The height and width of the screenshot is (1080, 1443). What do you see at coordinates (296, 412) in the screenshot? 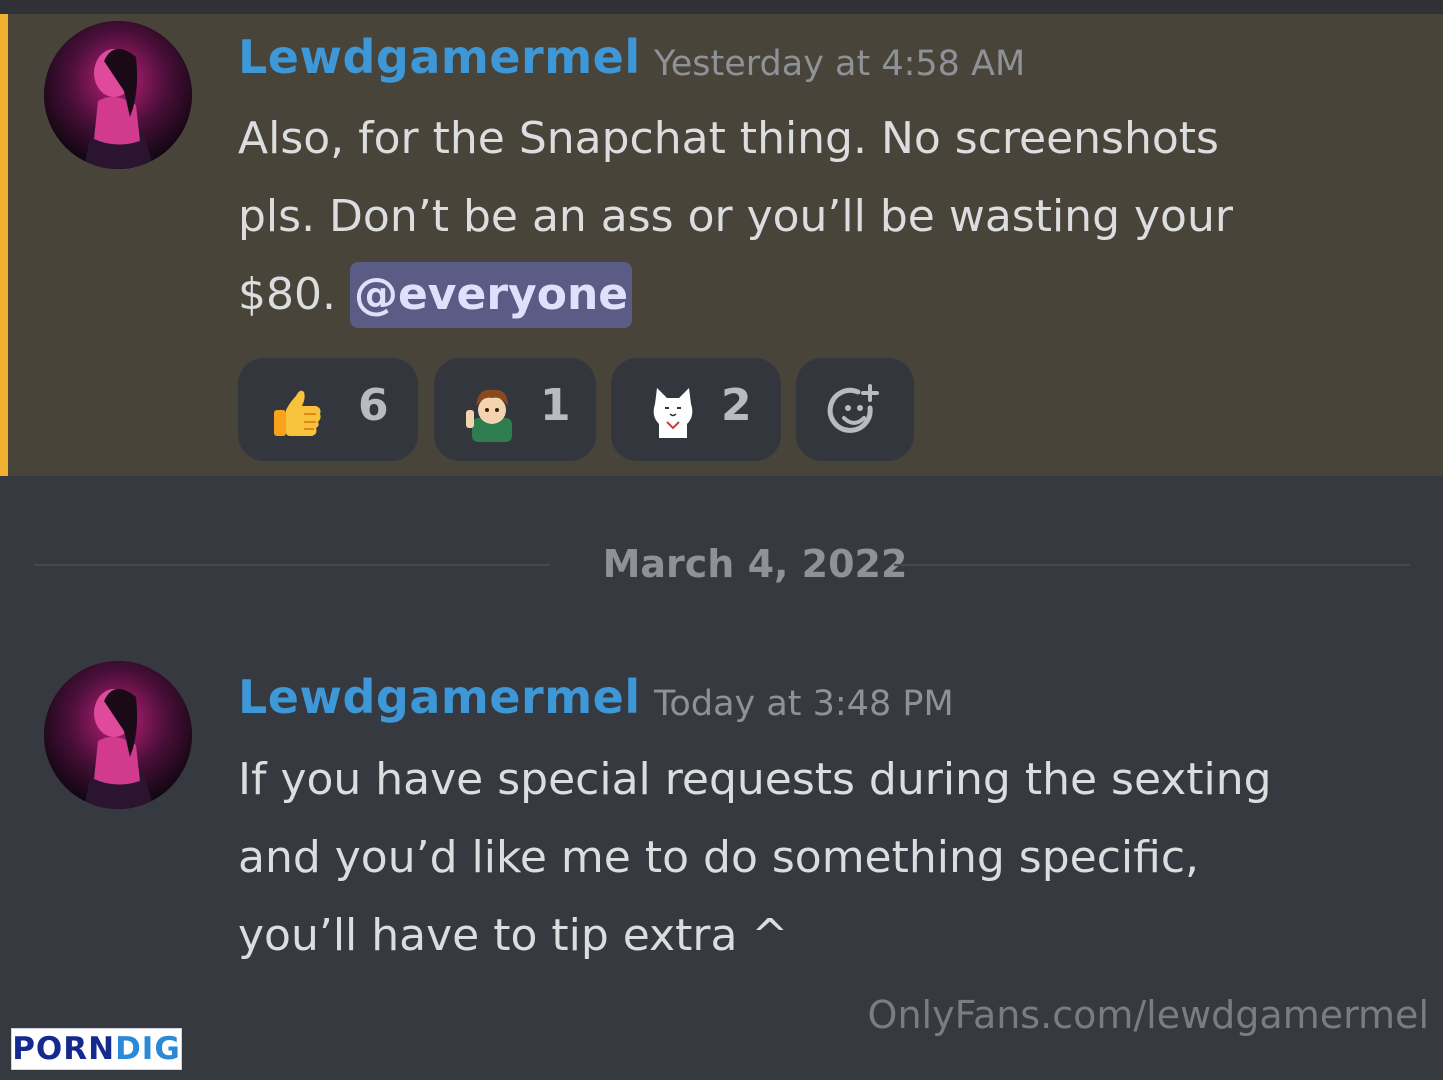
I see `thumbs-up-emoji-icon` at bounding box center [296, 412].